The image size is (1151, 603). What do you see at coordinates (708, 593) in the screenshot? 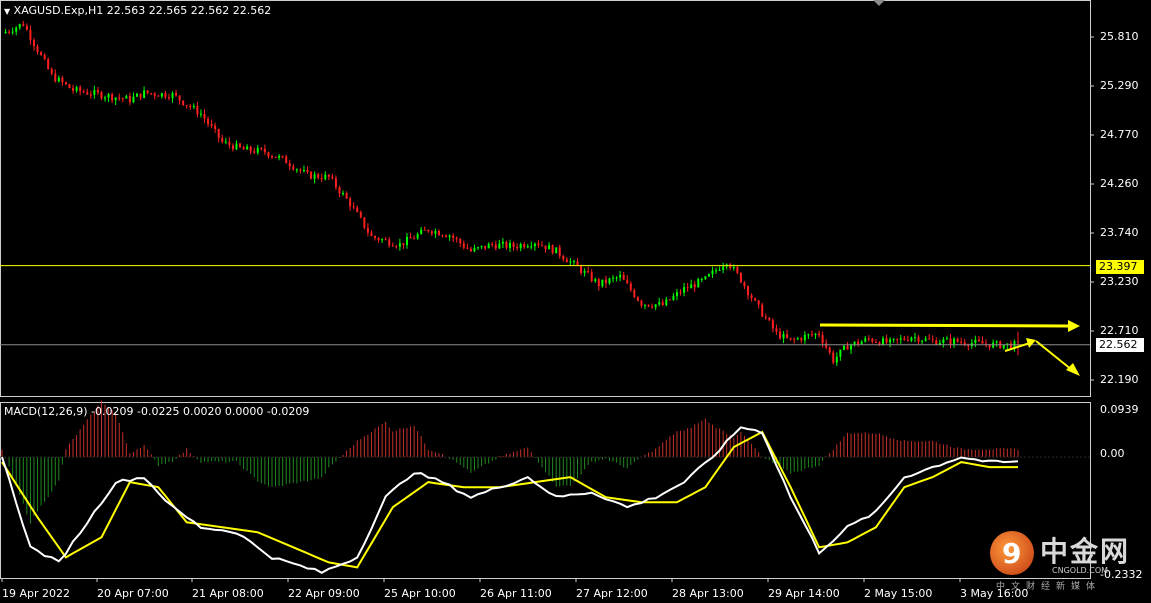
I see `time-axis-label: 28 Apr 13:00` at bounding box center [708, 593].